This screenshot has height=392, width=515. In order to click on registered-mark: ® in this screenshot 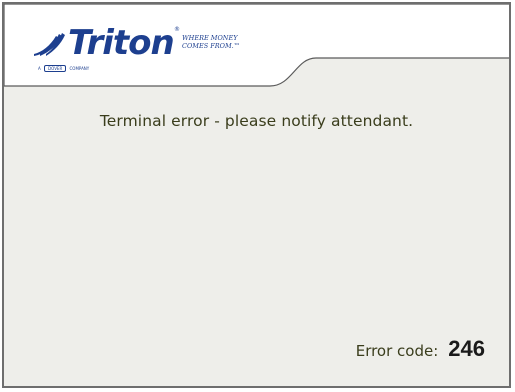, I will do `click(177, 29)`.